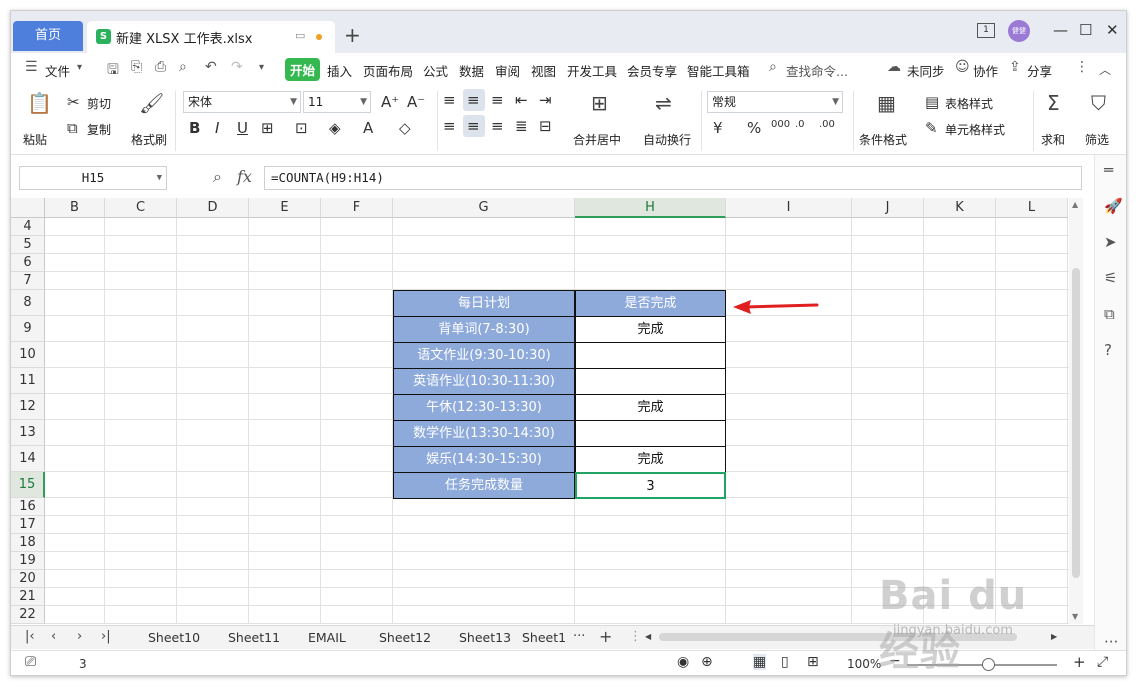 This screenshot has width=1137, height=686. I want to click on filter-icon: ⛉, so click(1098, 103).